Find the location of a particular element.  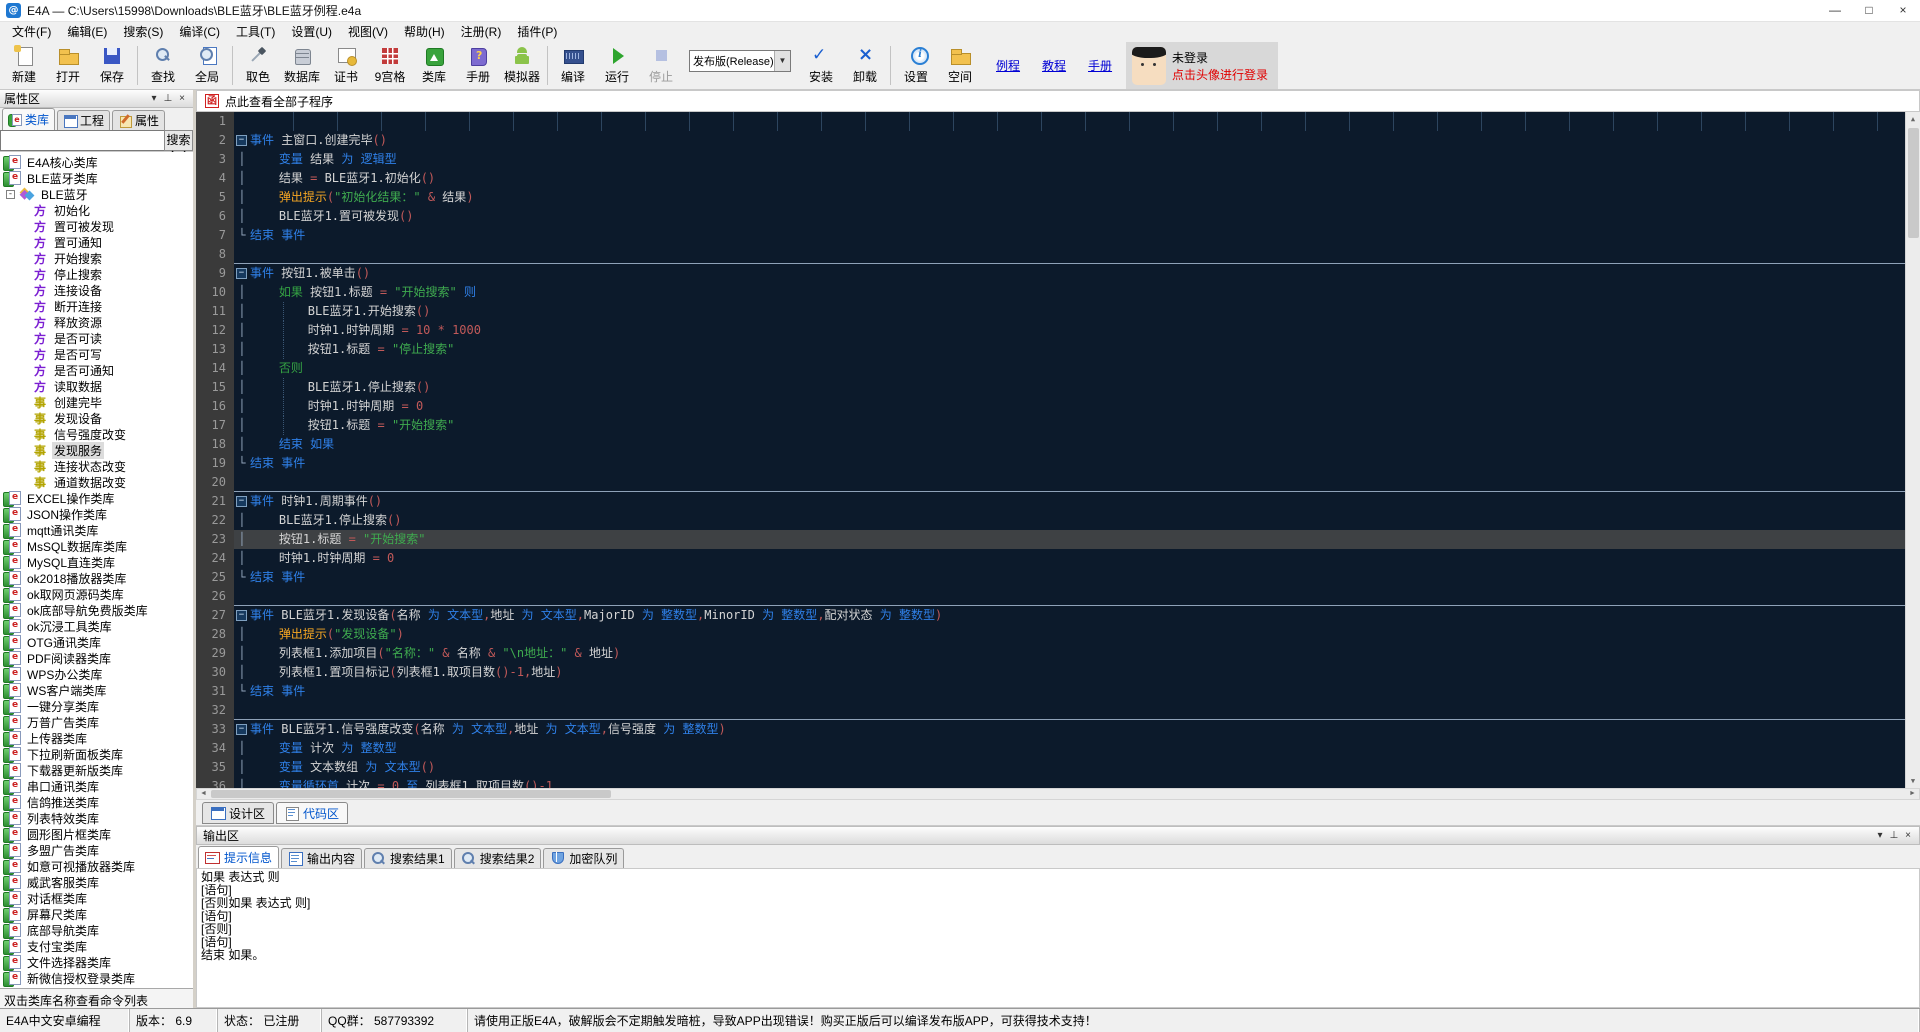

tree-item: 下载器更新版类库 is located at coordinates (96, 770).